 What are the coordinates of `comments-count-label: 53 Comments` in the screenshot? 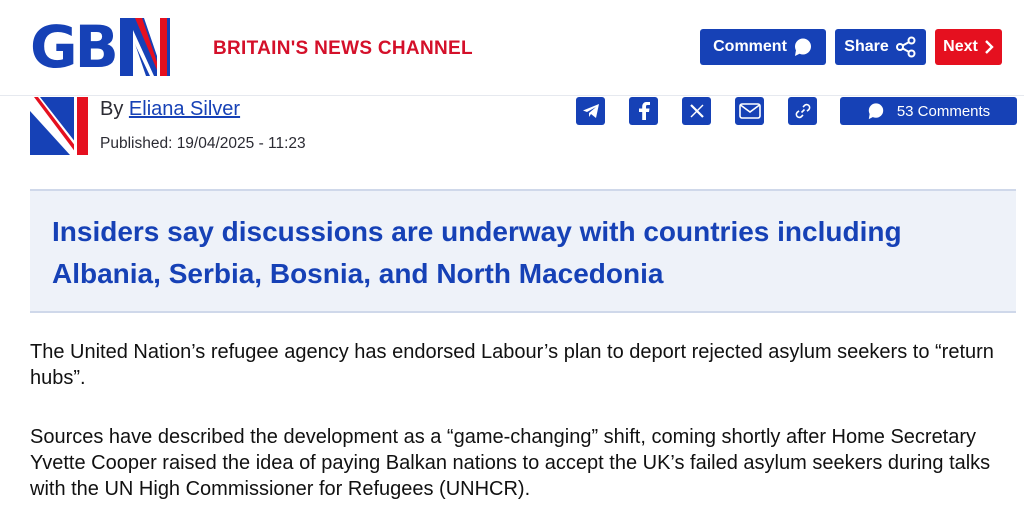 It's located at (943, 111).